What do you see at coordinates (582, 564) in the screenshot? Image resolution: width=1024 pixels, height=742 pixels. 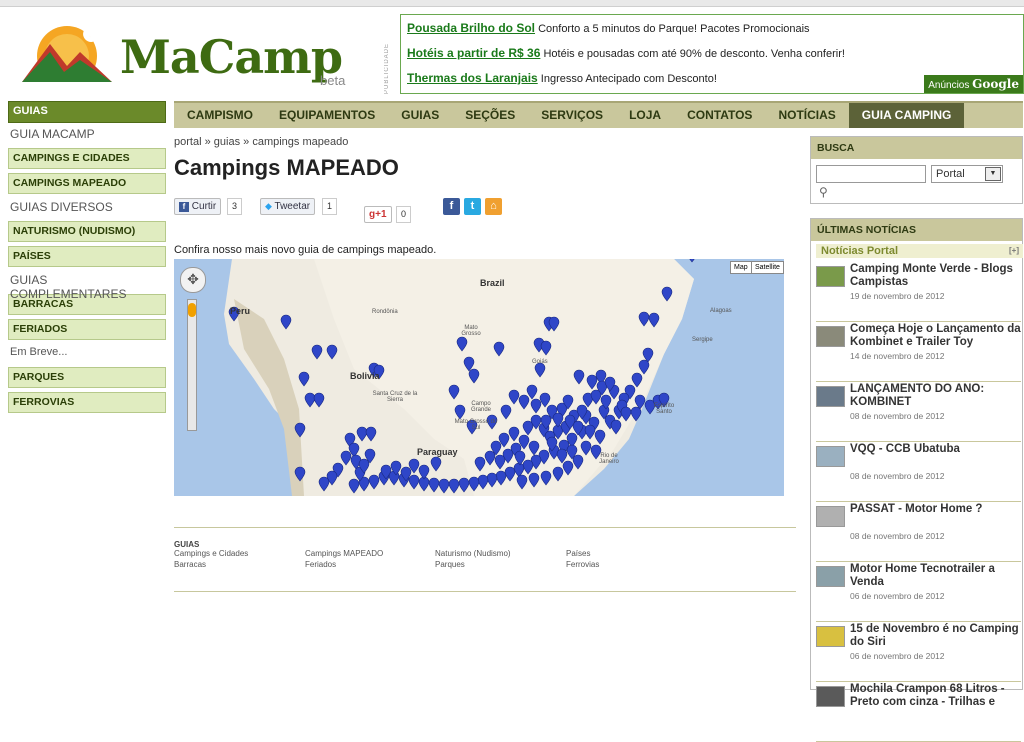 I see `footer-link: Ferrovias` at bounding box center [582, 564].